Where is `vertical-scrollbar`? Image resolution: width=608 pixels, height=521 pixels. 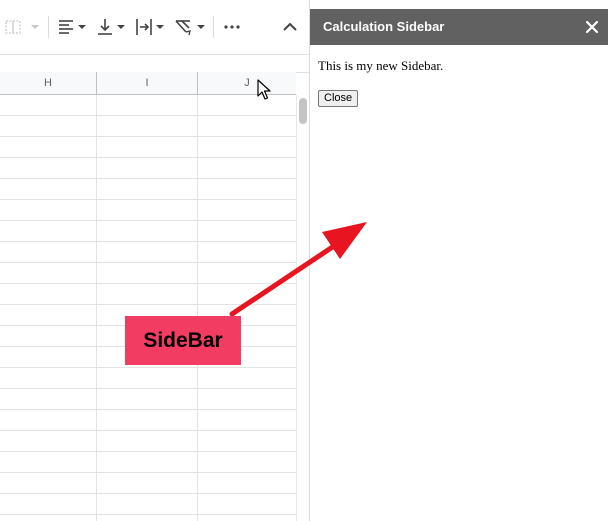 vertical-scrollbar is located at coordinates (302, 308).